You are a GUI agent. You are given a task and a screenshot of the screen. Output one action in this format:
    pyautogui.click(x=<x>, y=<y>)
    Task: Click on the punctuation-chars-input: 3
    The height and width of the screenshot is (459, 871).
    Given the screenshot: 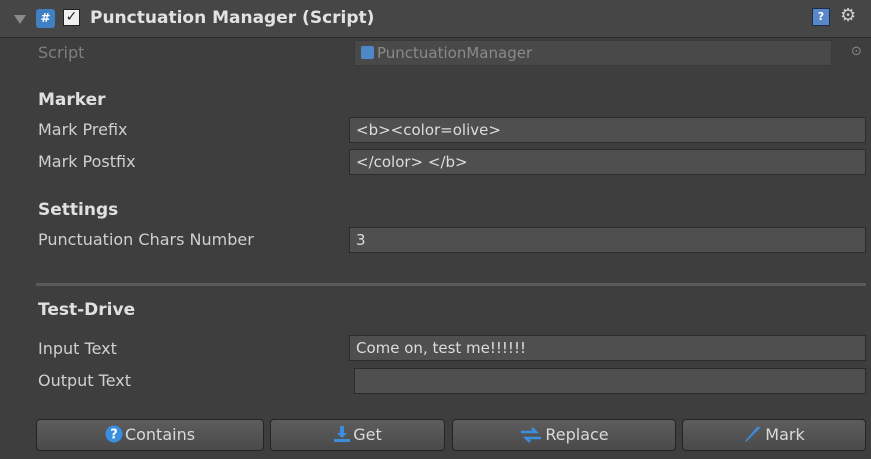 What is the action you would take?
    pyautogui.click(x=607, y=240)
    